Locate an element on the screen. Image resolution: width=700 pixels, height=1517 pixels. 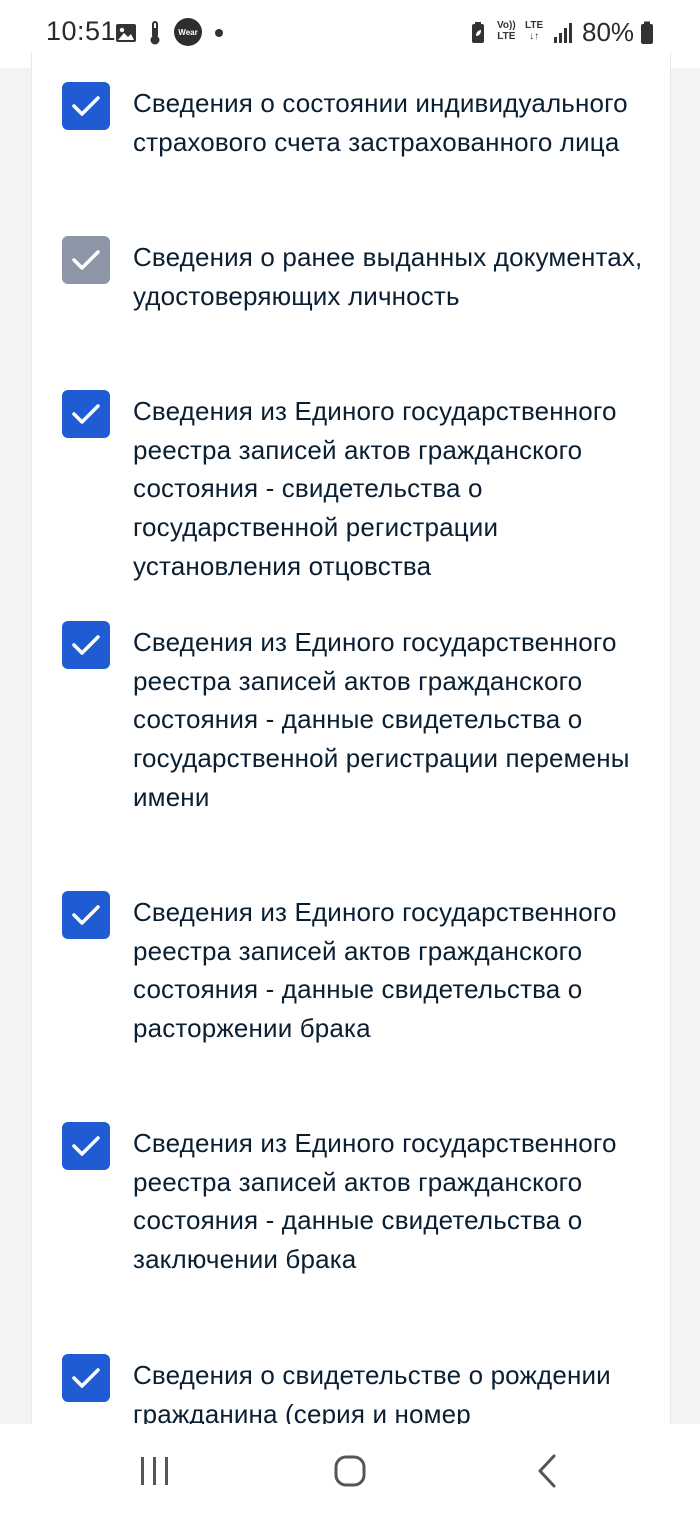
wear-icon: Wear is located at coordinates (188, 32).